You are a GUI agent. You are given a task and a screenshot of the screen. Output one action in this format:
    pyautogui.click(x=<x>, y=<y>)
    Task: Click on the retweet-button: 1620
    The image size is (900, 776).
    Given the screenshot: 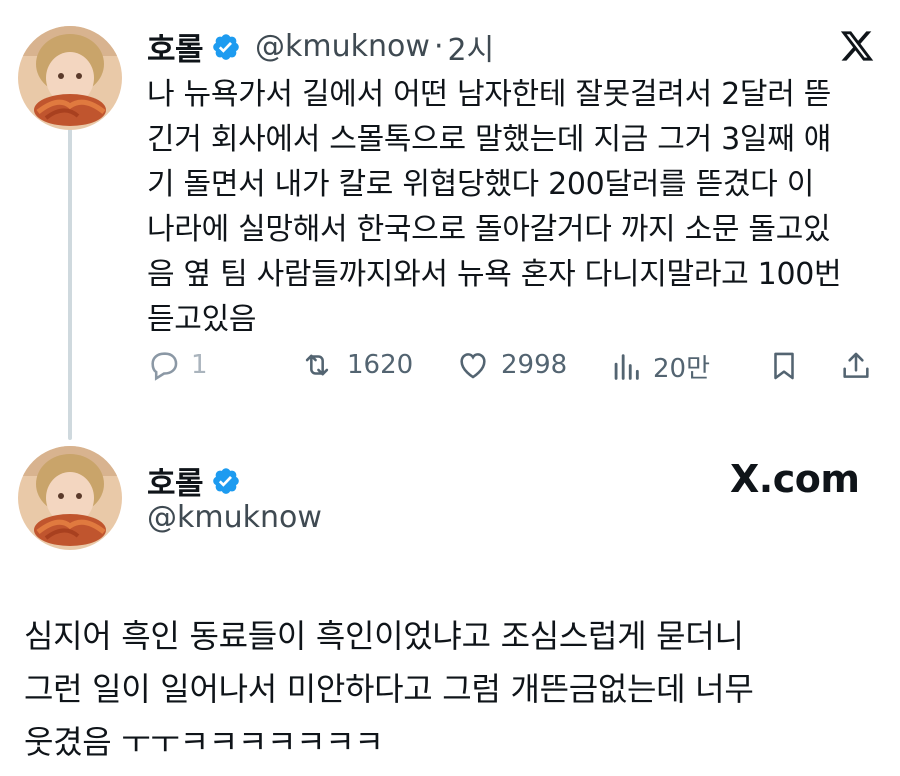 What is the action you would take?
    pyautogui.click(x=355, y=365)
    